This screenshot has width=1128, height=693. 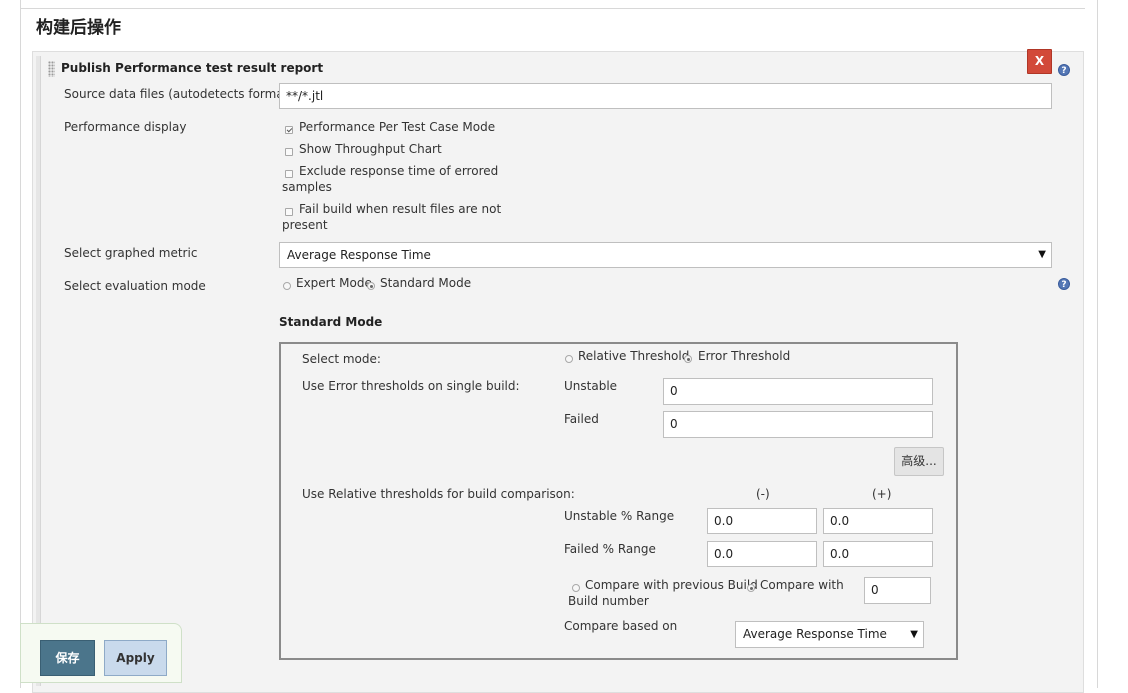 What do you see at coordinates (341, 359) in the screenshot?
I see `select-mode-label: Select mode:` at bounding box center [341, 359].